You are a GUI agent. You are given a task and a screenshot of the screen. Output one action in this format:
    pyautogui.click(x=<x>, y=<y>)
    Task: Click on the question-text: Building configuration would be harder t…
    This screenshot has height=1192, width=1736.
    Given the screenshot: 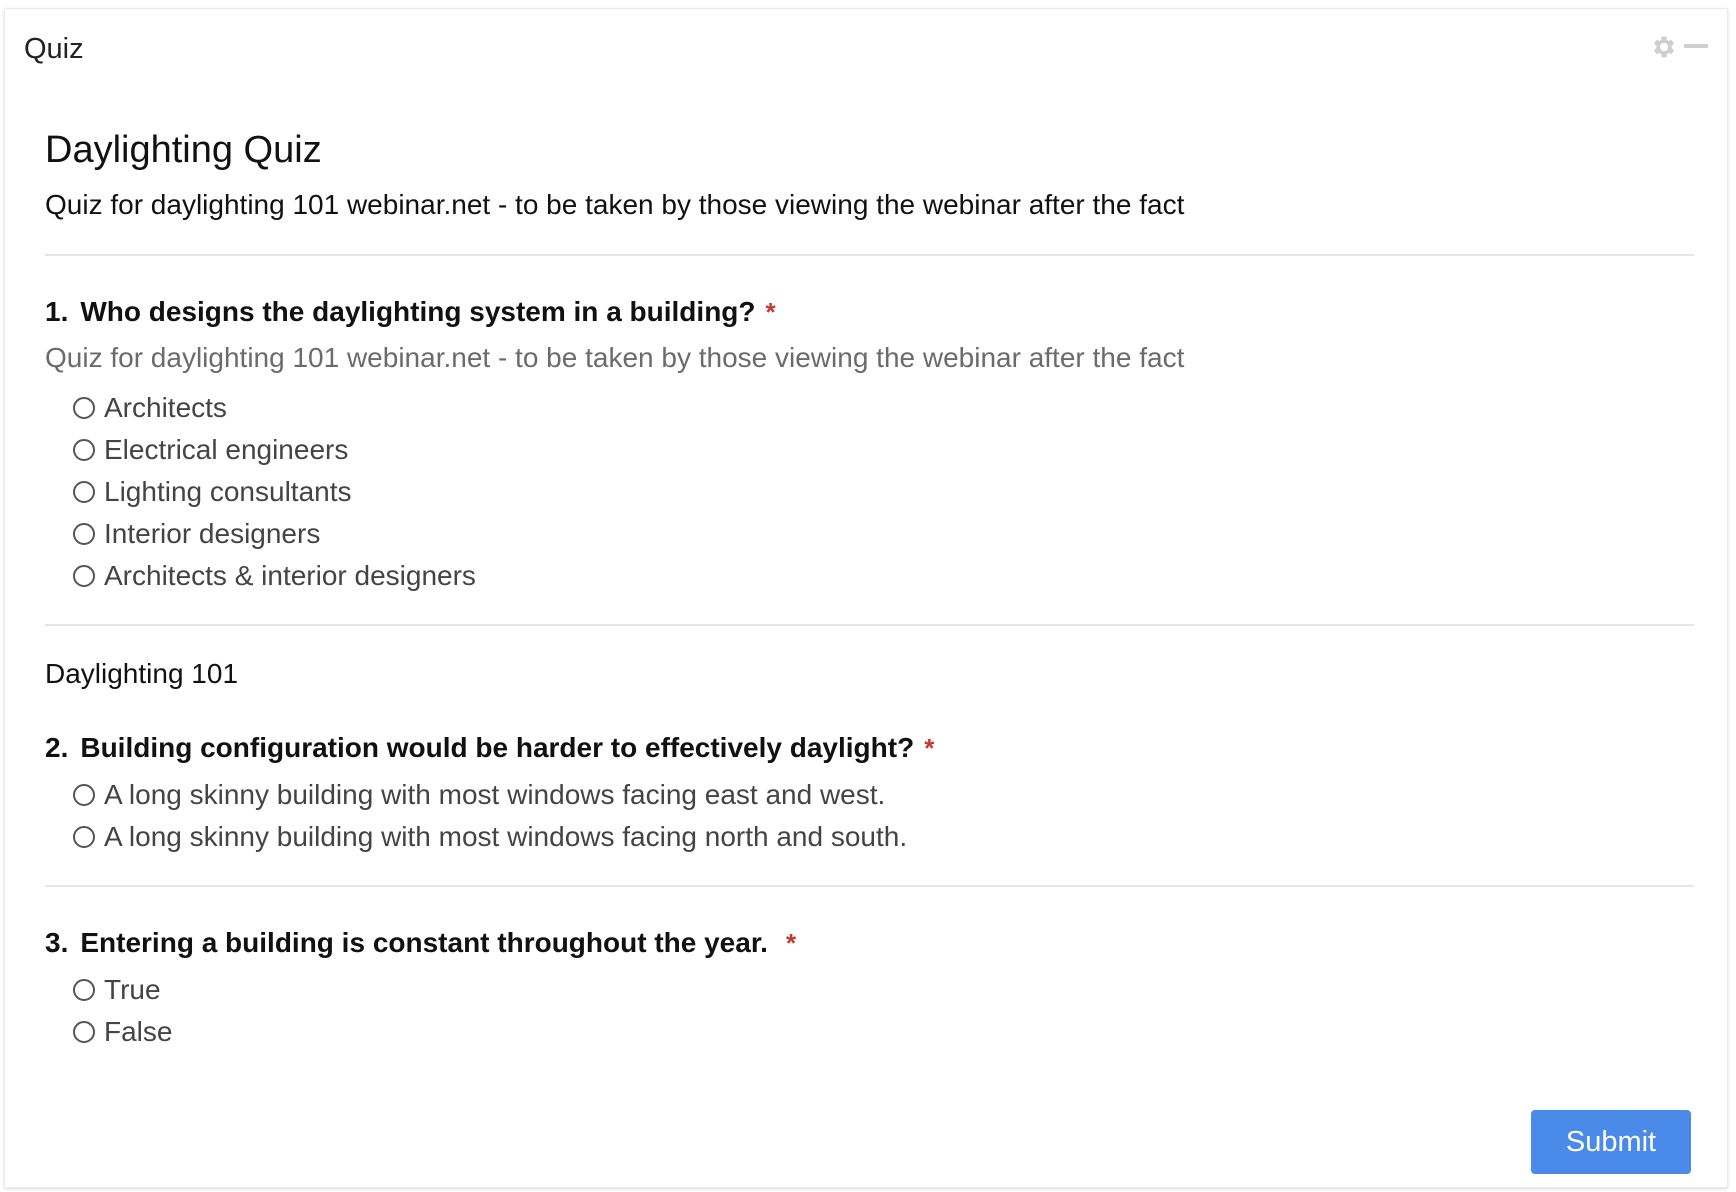 What is the action you would take?
    pyautogui.click(x=497, y=747)
    